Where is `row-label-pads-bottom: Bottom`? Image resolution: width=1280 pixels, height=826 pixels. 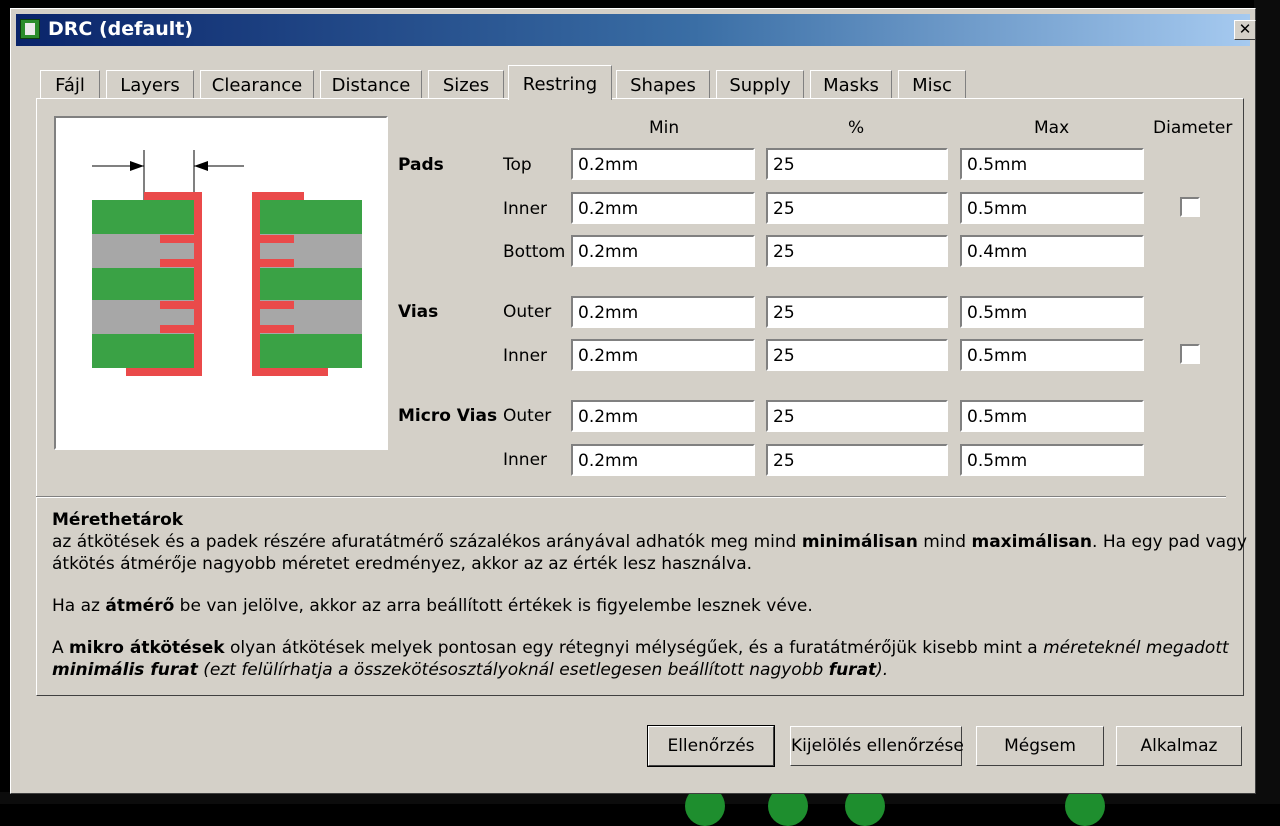 row-label-pads-bottom: Bottom is located at coordinates (534, 252).